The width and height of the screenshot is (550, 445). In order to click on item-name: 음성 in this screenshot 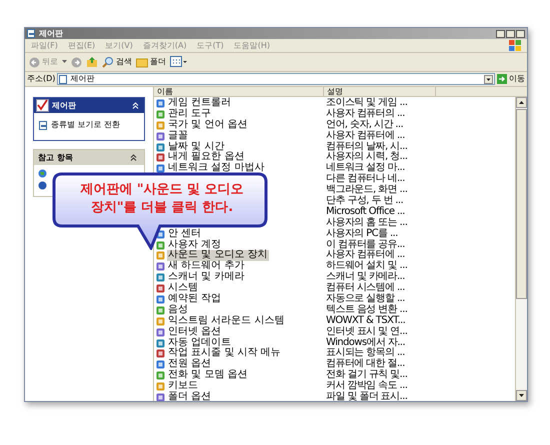, I will do `click(178, 310)`.